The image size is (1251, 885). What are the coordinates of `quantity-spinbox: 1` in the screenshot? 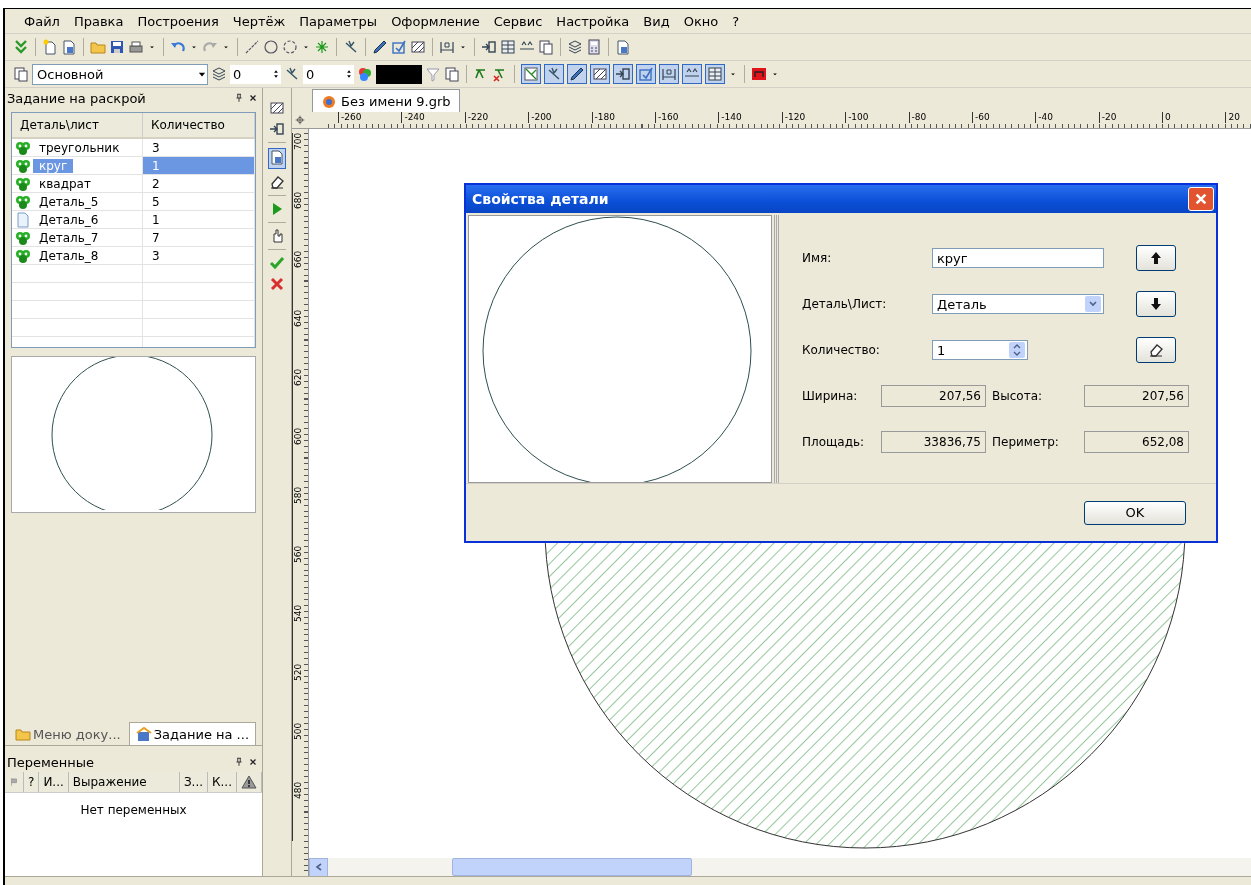 It's located at (980, 350).